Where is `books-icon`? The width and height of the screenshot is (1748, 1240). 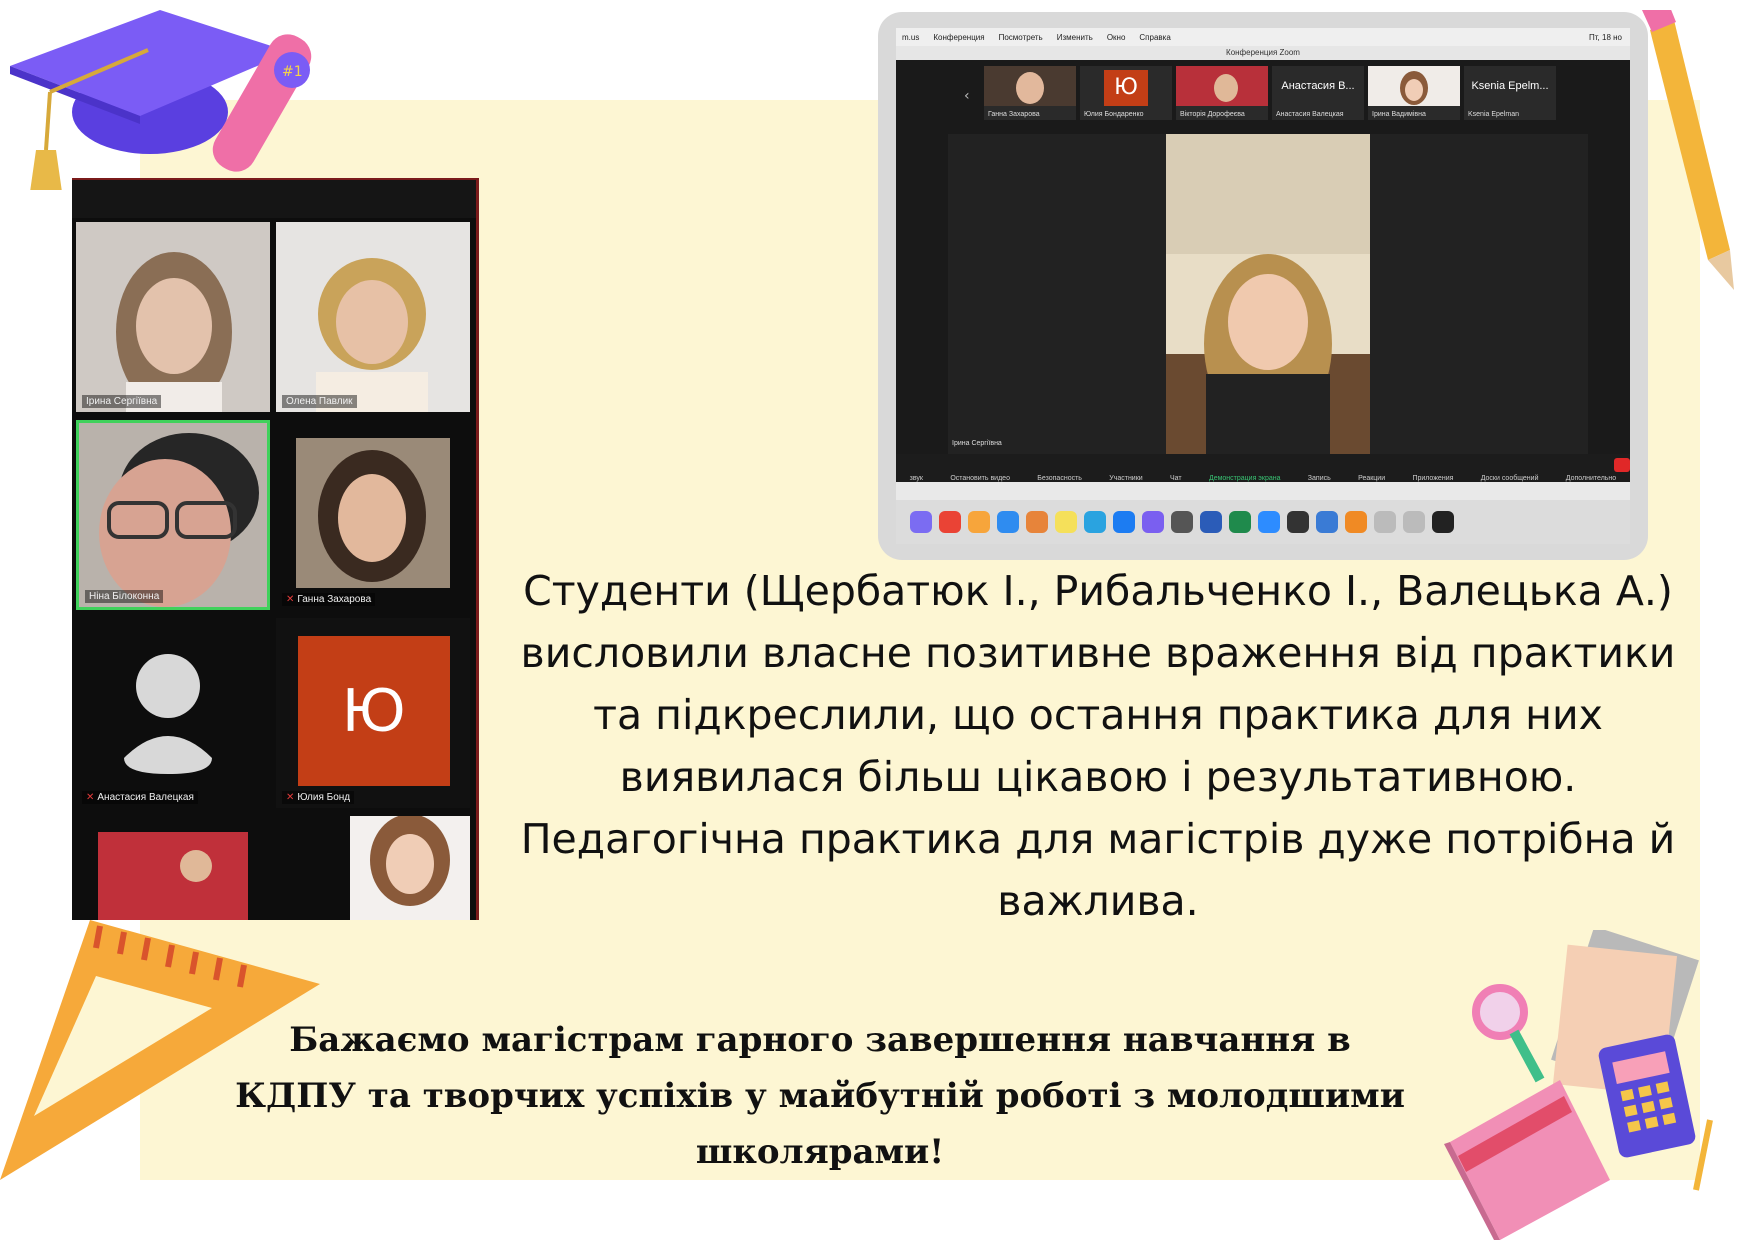 books-icon is located at coordinates (1037, 522).